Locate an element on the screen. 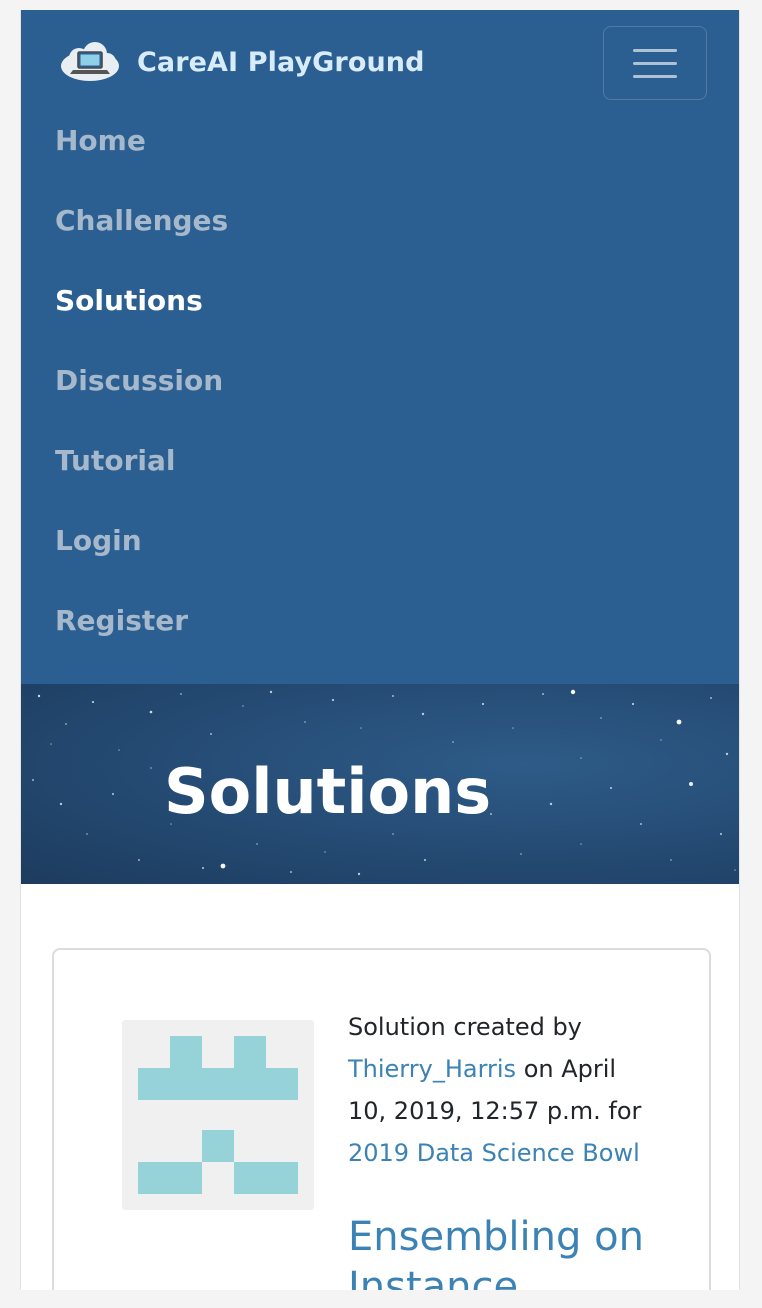 The width and height of the screenshot is (762, 1308). solution-title-link: Ensembling on Instance is located at coordinates (518, 1251).